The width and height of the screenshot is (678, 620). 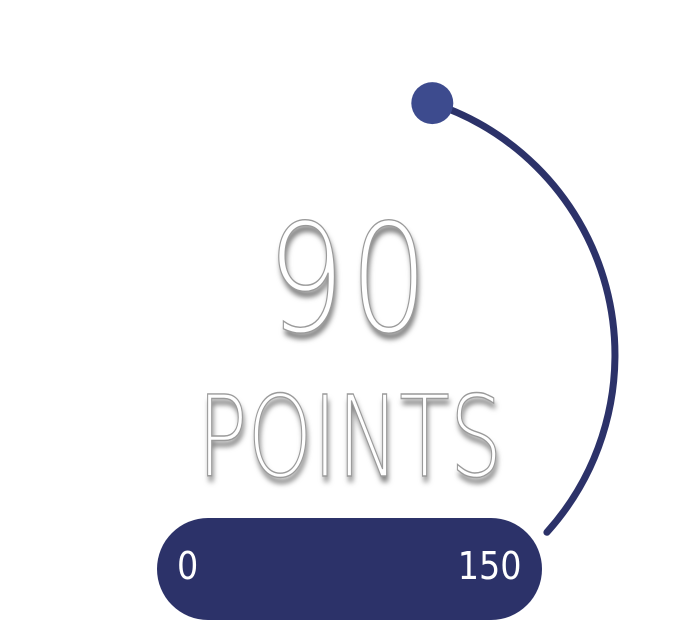 I want to click on gauge-max-label: 150, so click(x=490, y=566).